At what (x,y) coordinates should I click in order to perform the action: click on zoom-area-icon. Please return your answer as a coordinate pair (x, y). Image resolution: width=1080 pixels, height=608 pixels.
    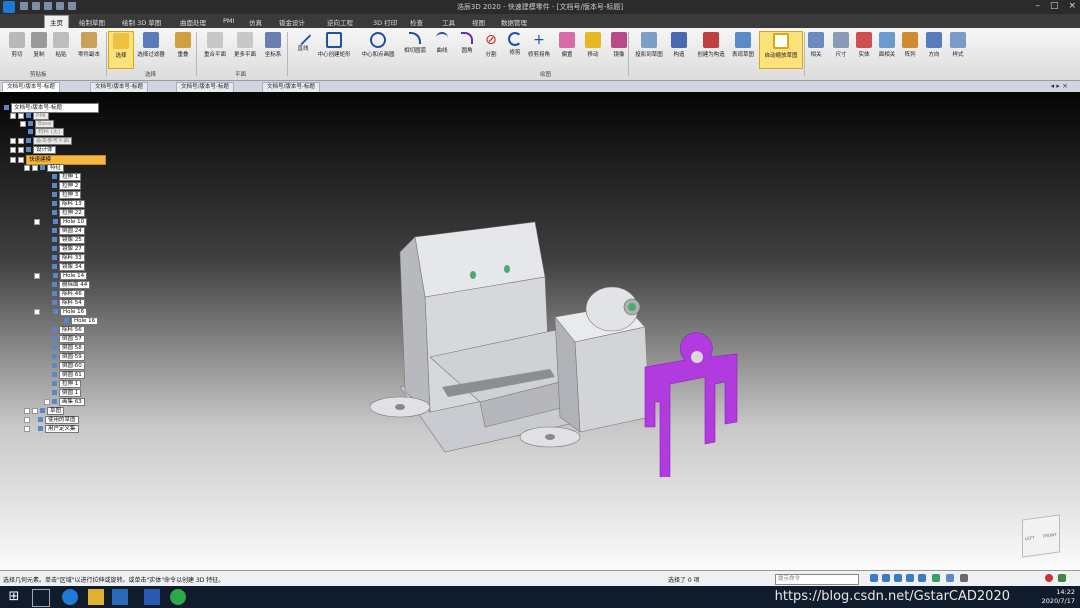
    Looking at the image, I should click on (886, 578).